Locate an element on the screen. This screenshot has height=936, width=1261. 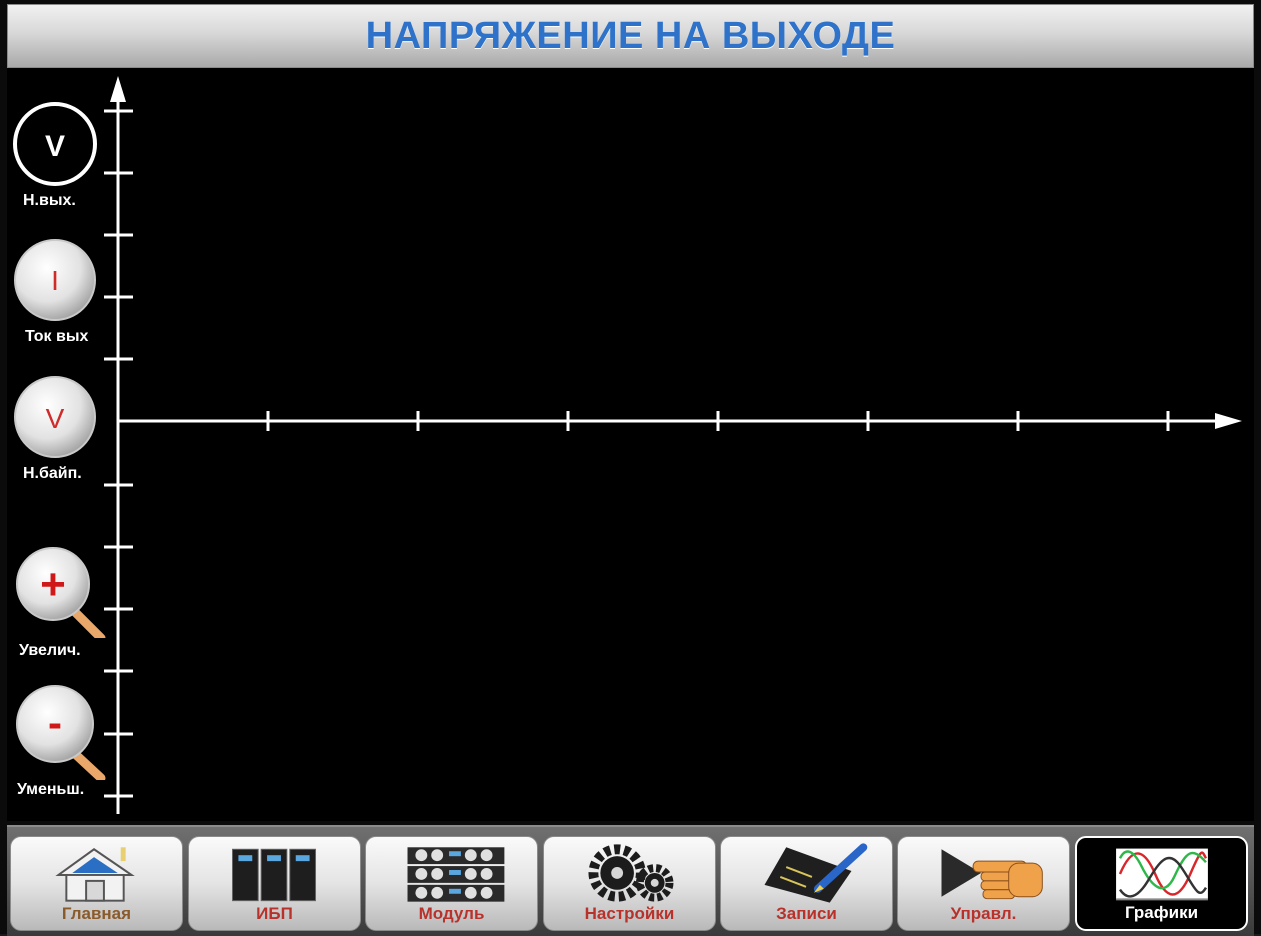
bypass-voltmeter-icon: V is located at coordinates (55, 417).